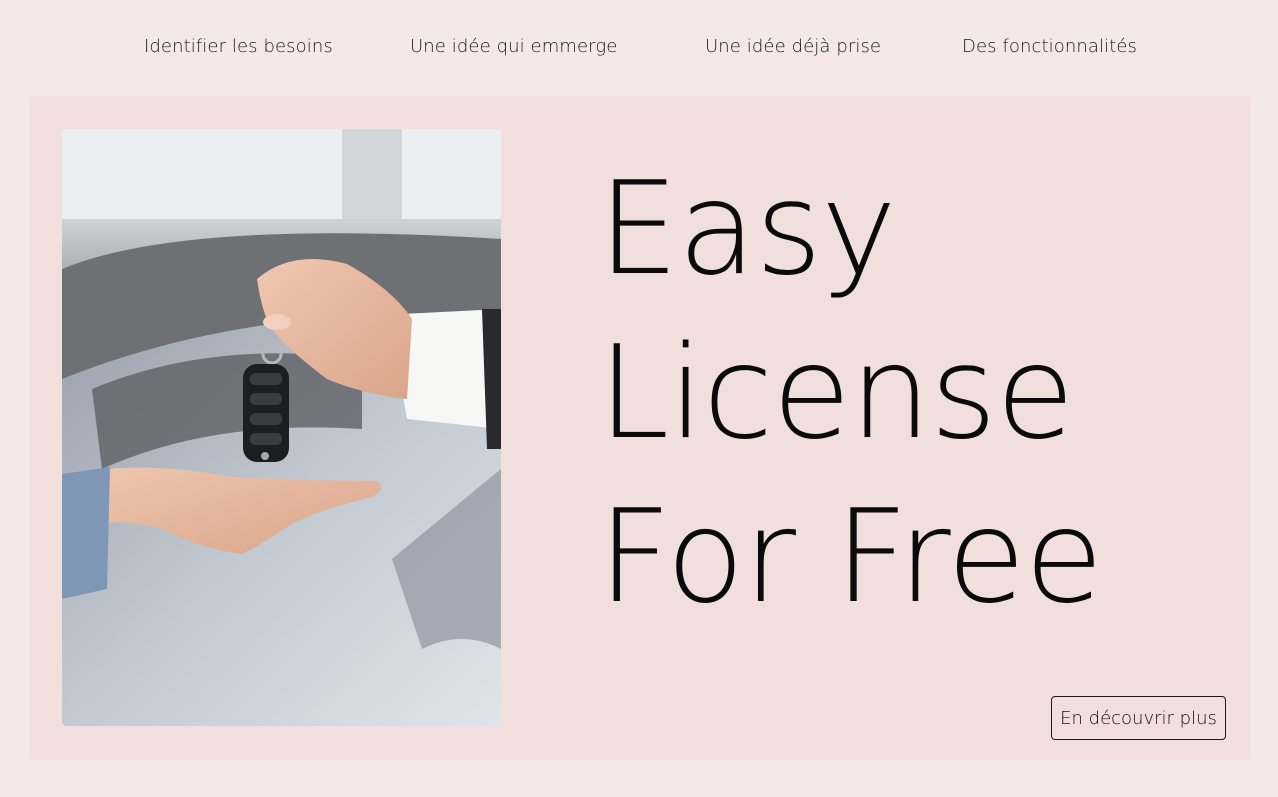 This screenshot has height=797, width=1278. Describe the element at coordinates (850, 557) in the screenshot. I see `headline-line-3: For Free` at that location.